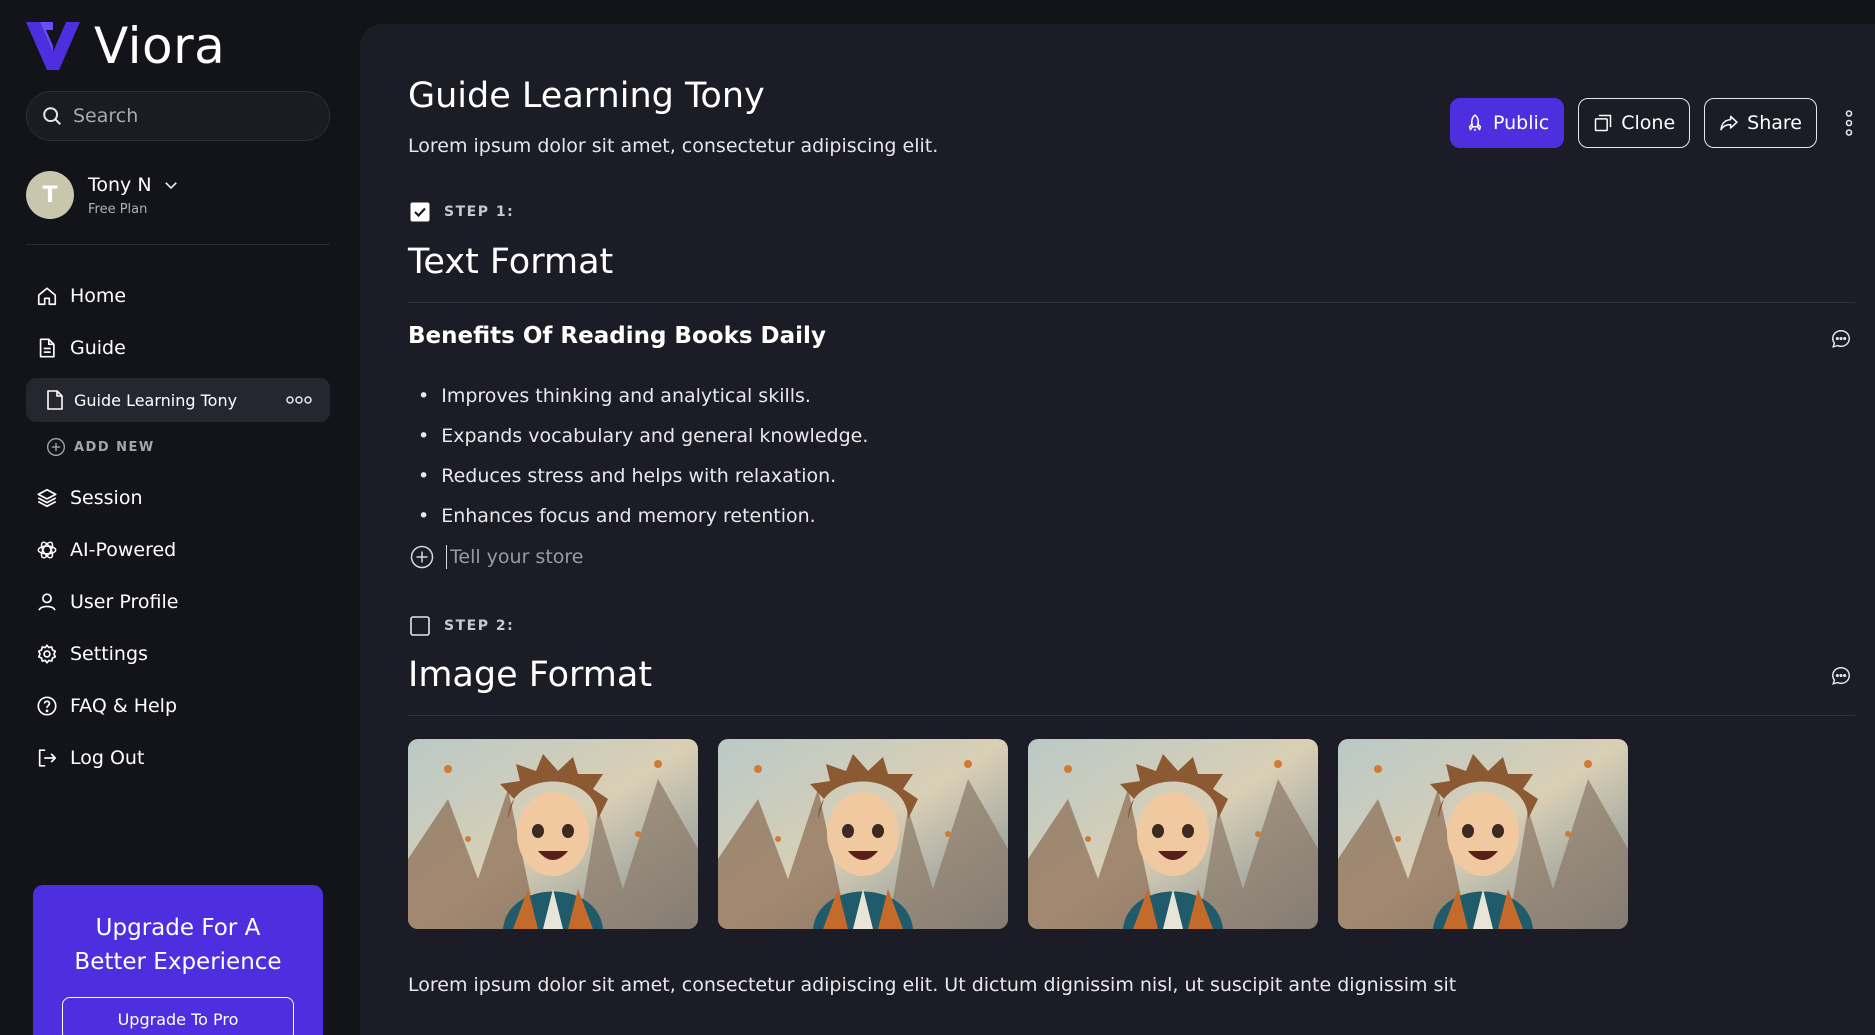 Image resolution: width=1875 pixels, height=1035 pixels. What do you see at coordinates (511, 262) in the screenshot?
I see `section-title-text-format: Text Format` at bounding box center [511, 262].